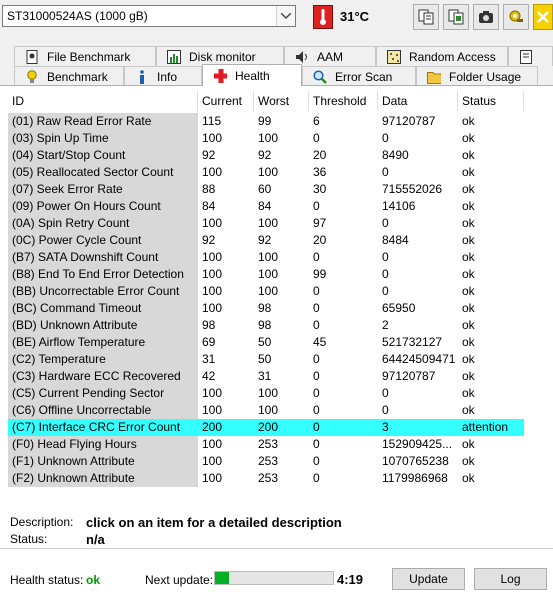 Image resolution: width=553 pixels, height=598 pixels. What do you see at coordinates (149, 16) in the screenshot?
I see `drive-select: ST31000524AS (1000 gB)` at bounding box center [149, 16].